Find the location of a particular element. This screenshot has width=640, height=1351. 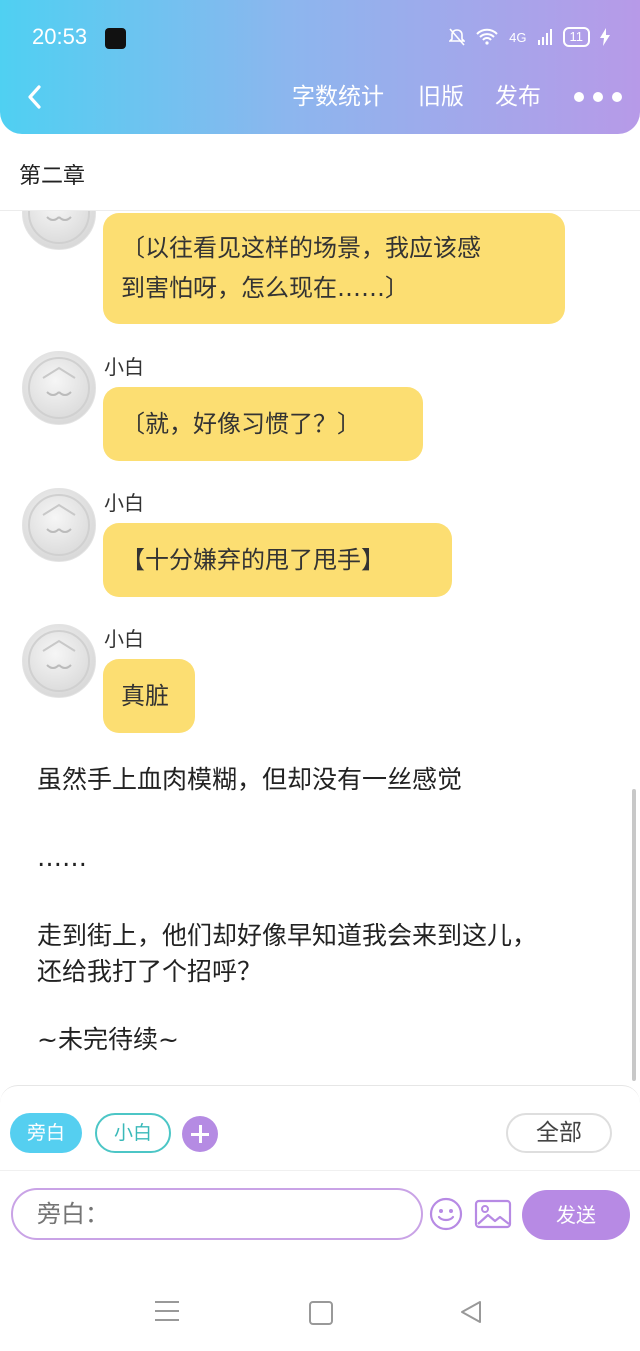

wifi-icon is located at coordinates (487, 36).